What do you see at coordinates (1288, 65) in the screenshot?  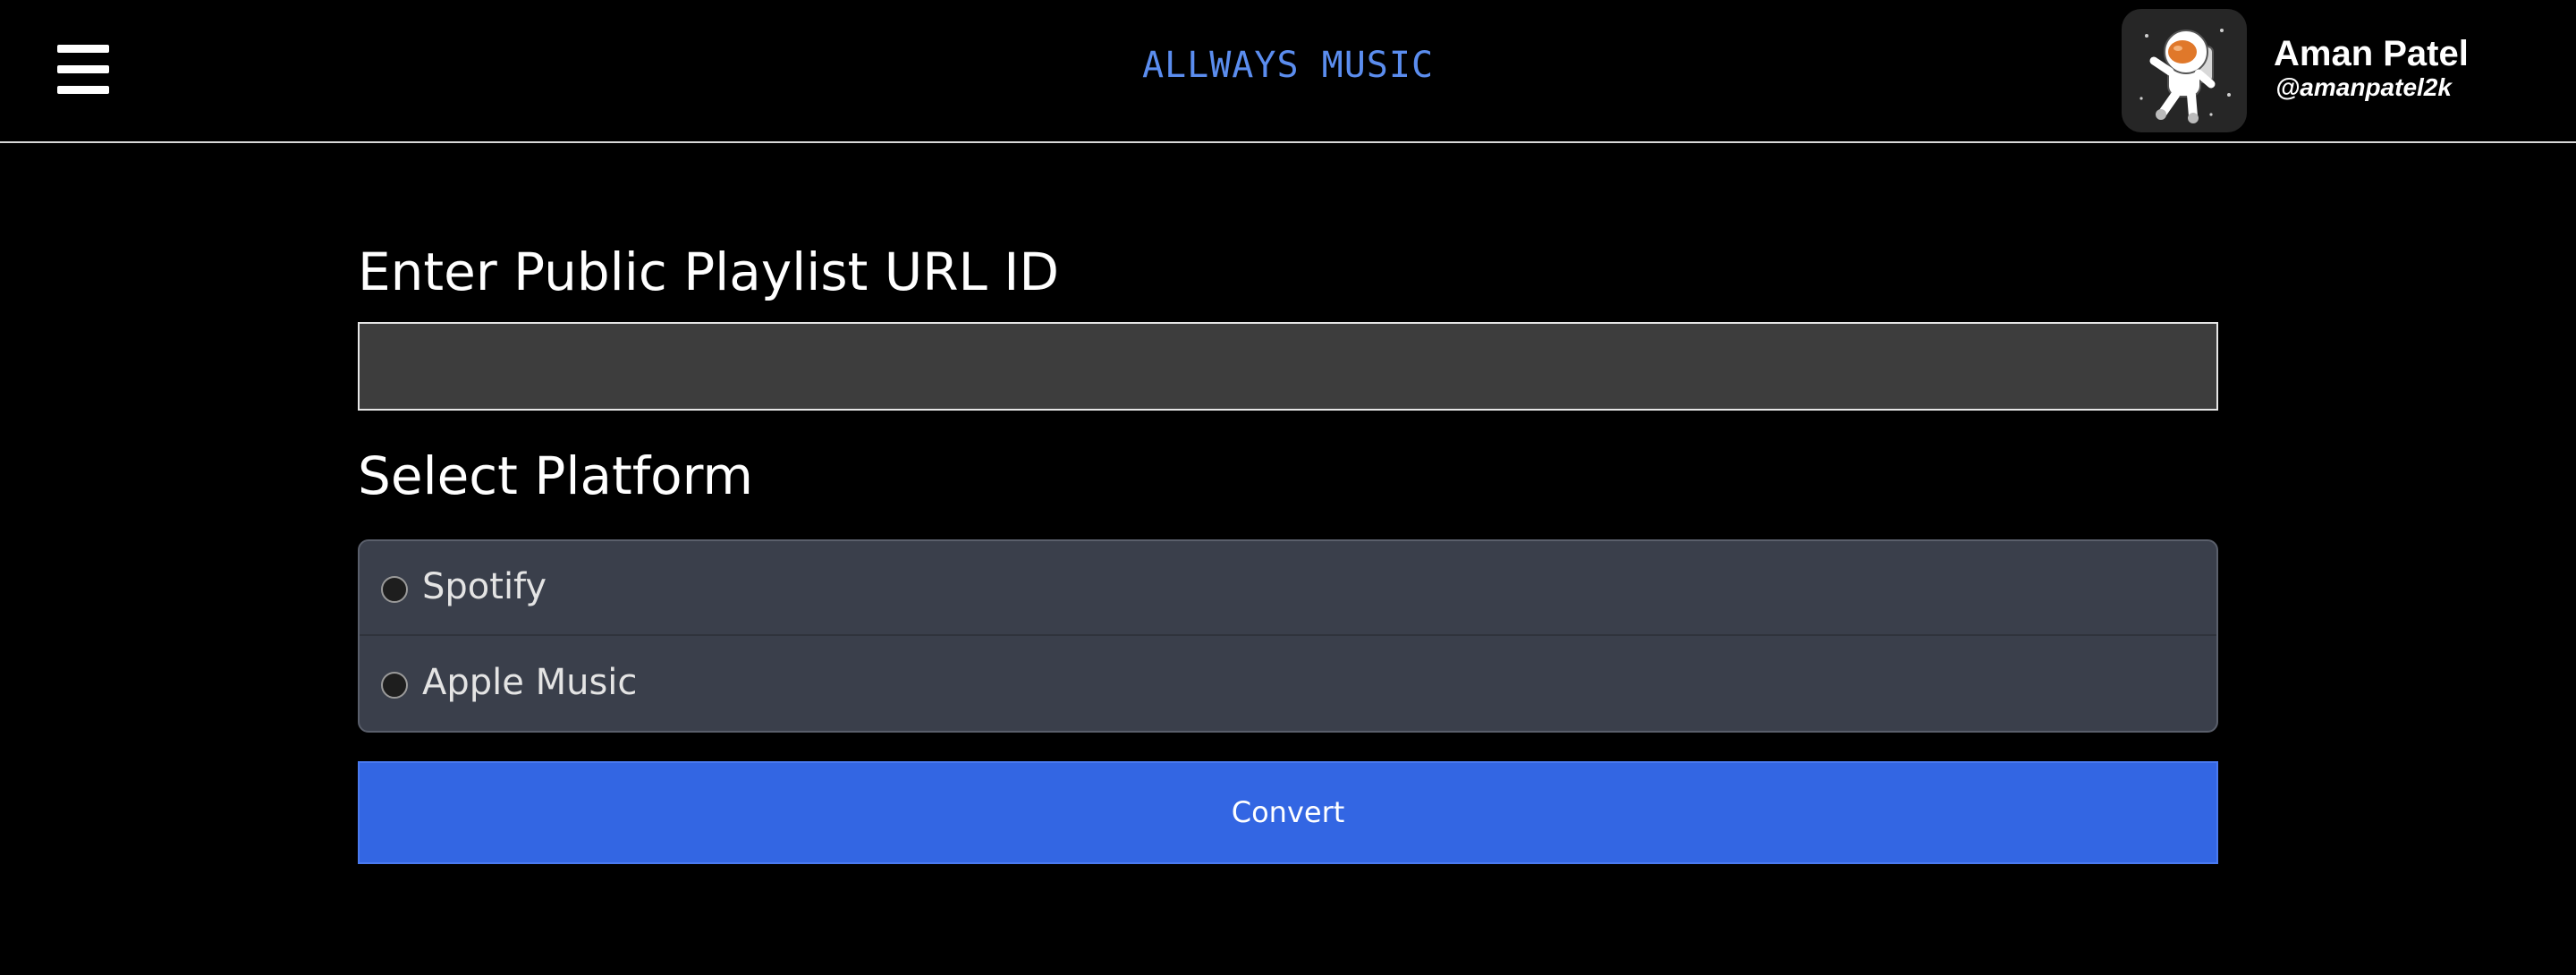 I see `app-title: ALLWAYS MUSIC` at bounding box center [1288, 65].